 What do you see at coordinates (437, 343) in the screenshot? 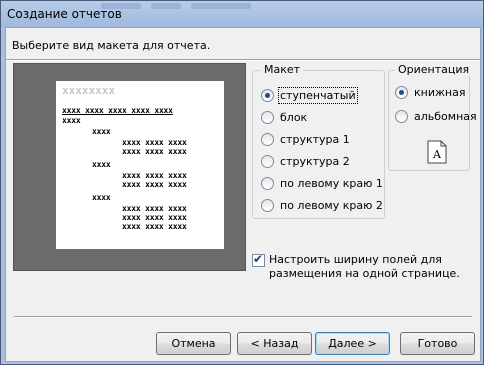
I see `finish-button: Готово` at bounding box center [437, 343].